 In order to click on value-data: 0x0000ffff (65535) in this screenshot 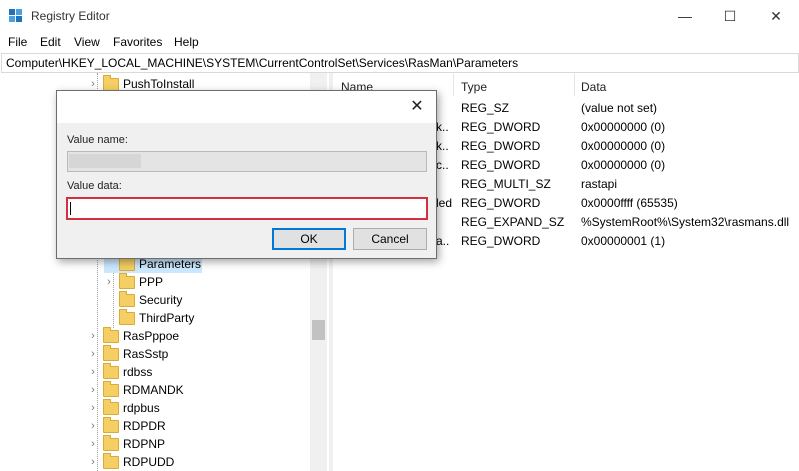, I will do `click(629, 203)`.